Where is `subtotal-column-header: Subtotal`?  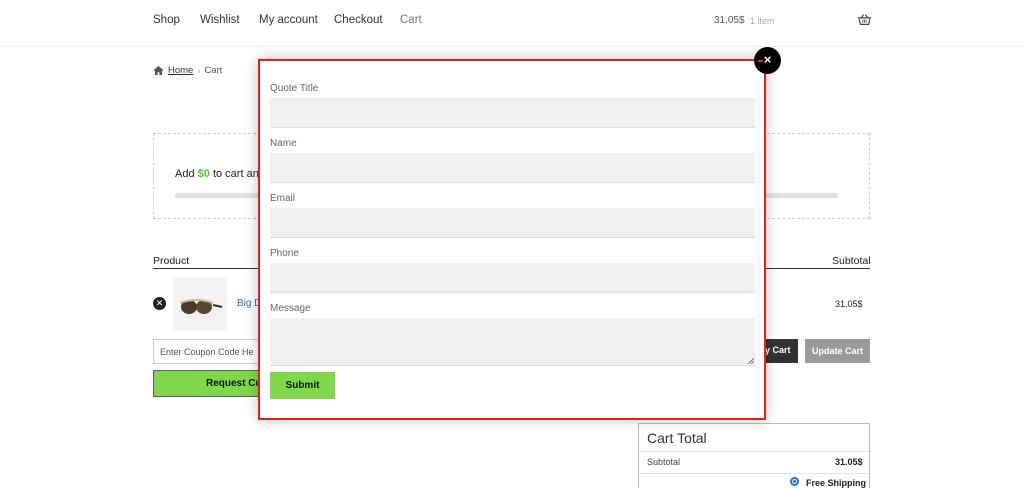 subtotal-column-header: Subtotal is located at coordinates (851, 261).